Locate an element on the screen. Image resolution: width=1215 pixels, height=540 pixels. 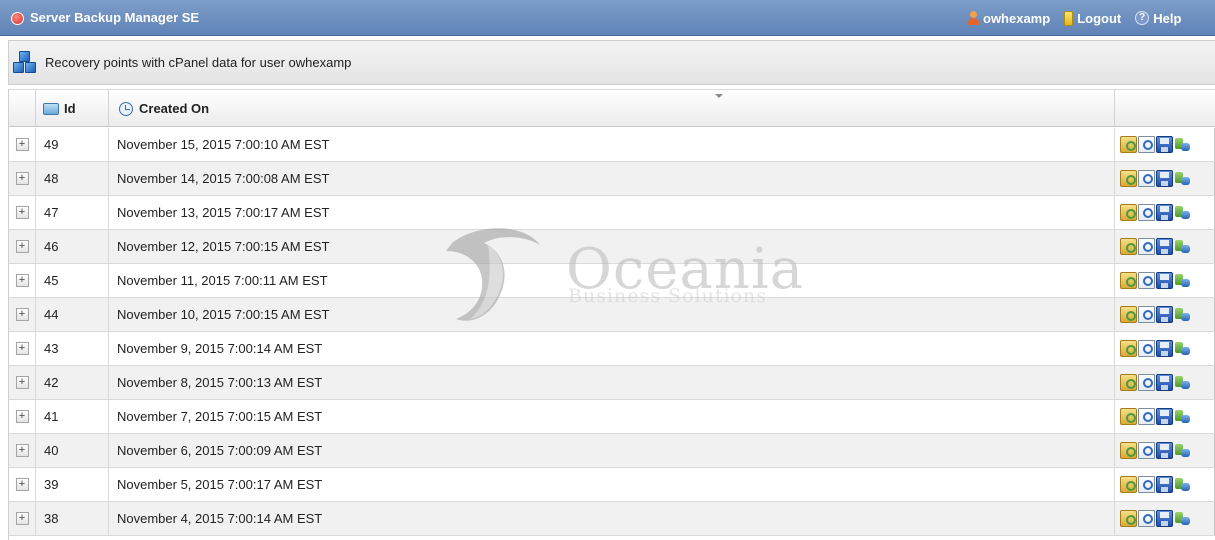
help-link: ? Help is located at coordinates (1158, 18).